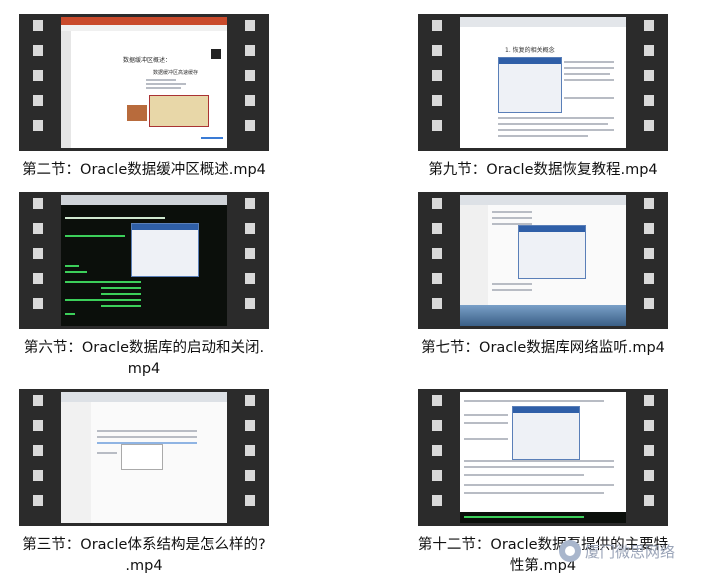 The image size is (707, 582). Describe the element at coordinates (144, 348) in the screenshot. I see `video-title-line: 第六节：Oracle数据库的启动和关闭.` at that location.